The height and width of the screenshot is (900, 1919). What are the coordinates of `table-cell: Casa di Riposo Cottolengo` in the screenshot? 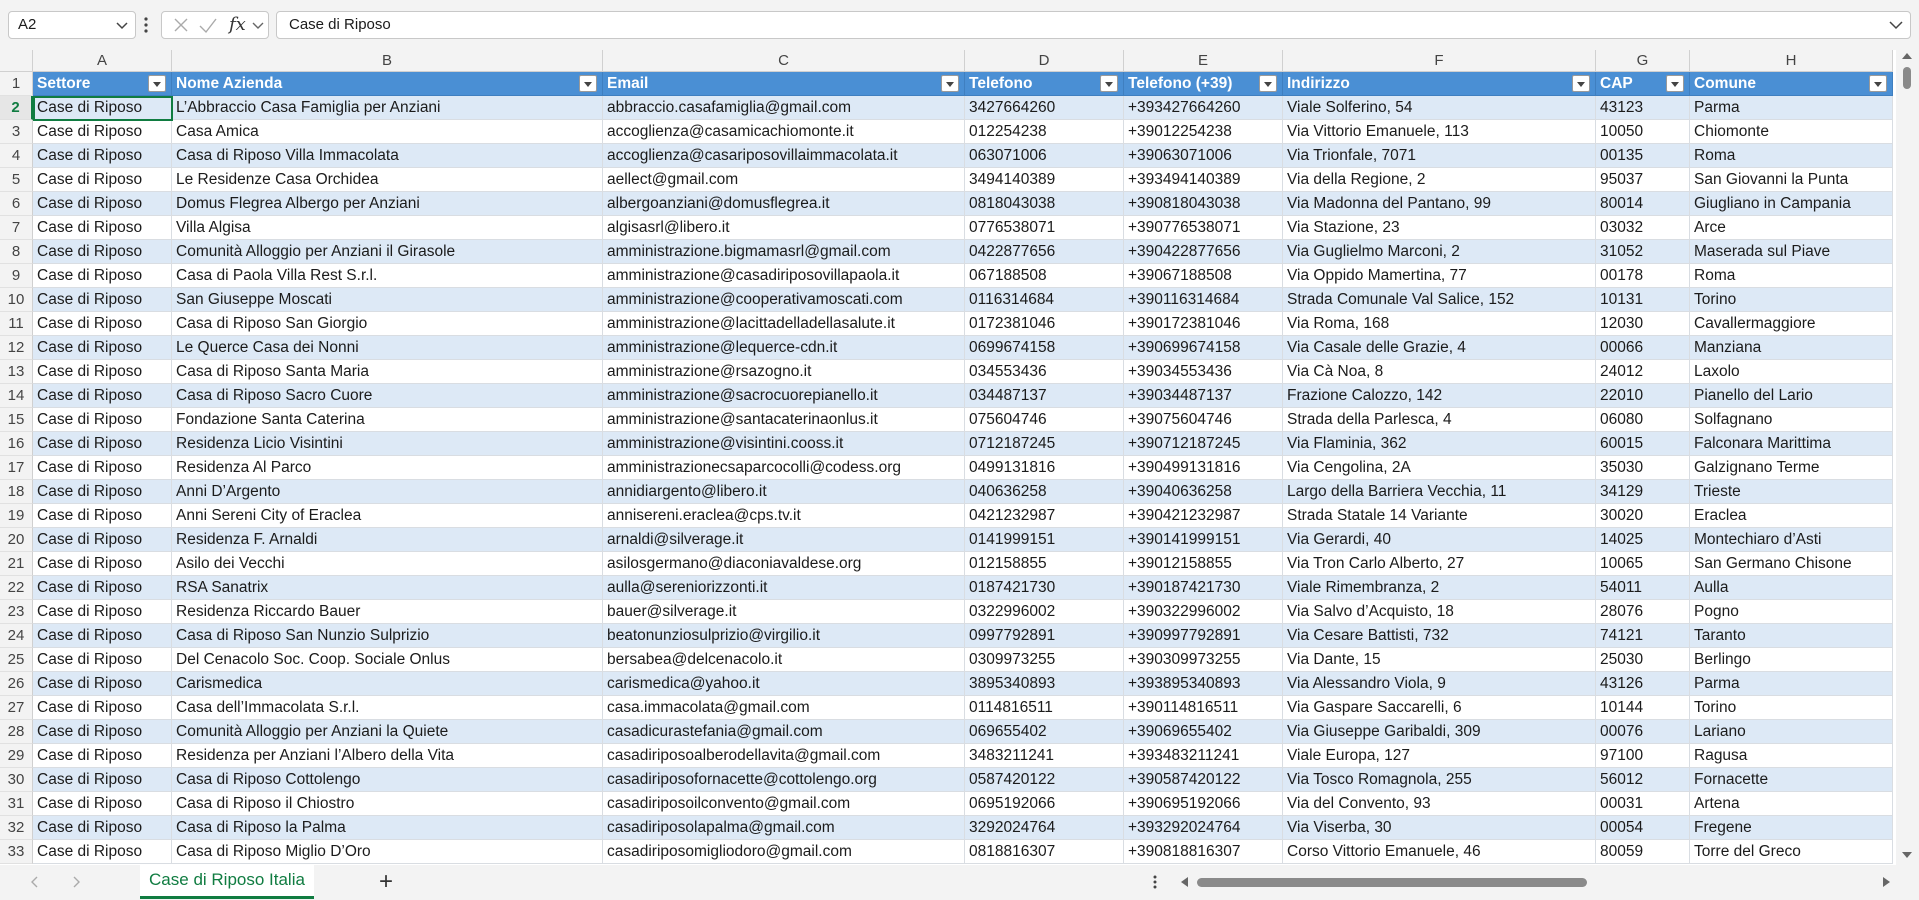 It's located at (387, 780).